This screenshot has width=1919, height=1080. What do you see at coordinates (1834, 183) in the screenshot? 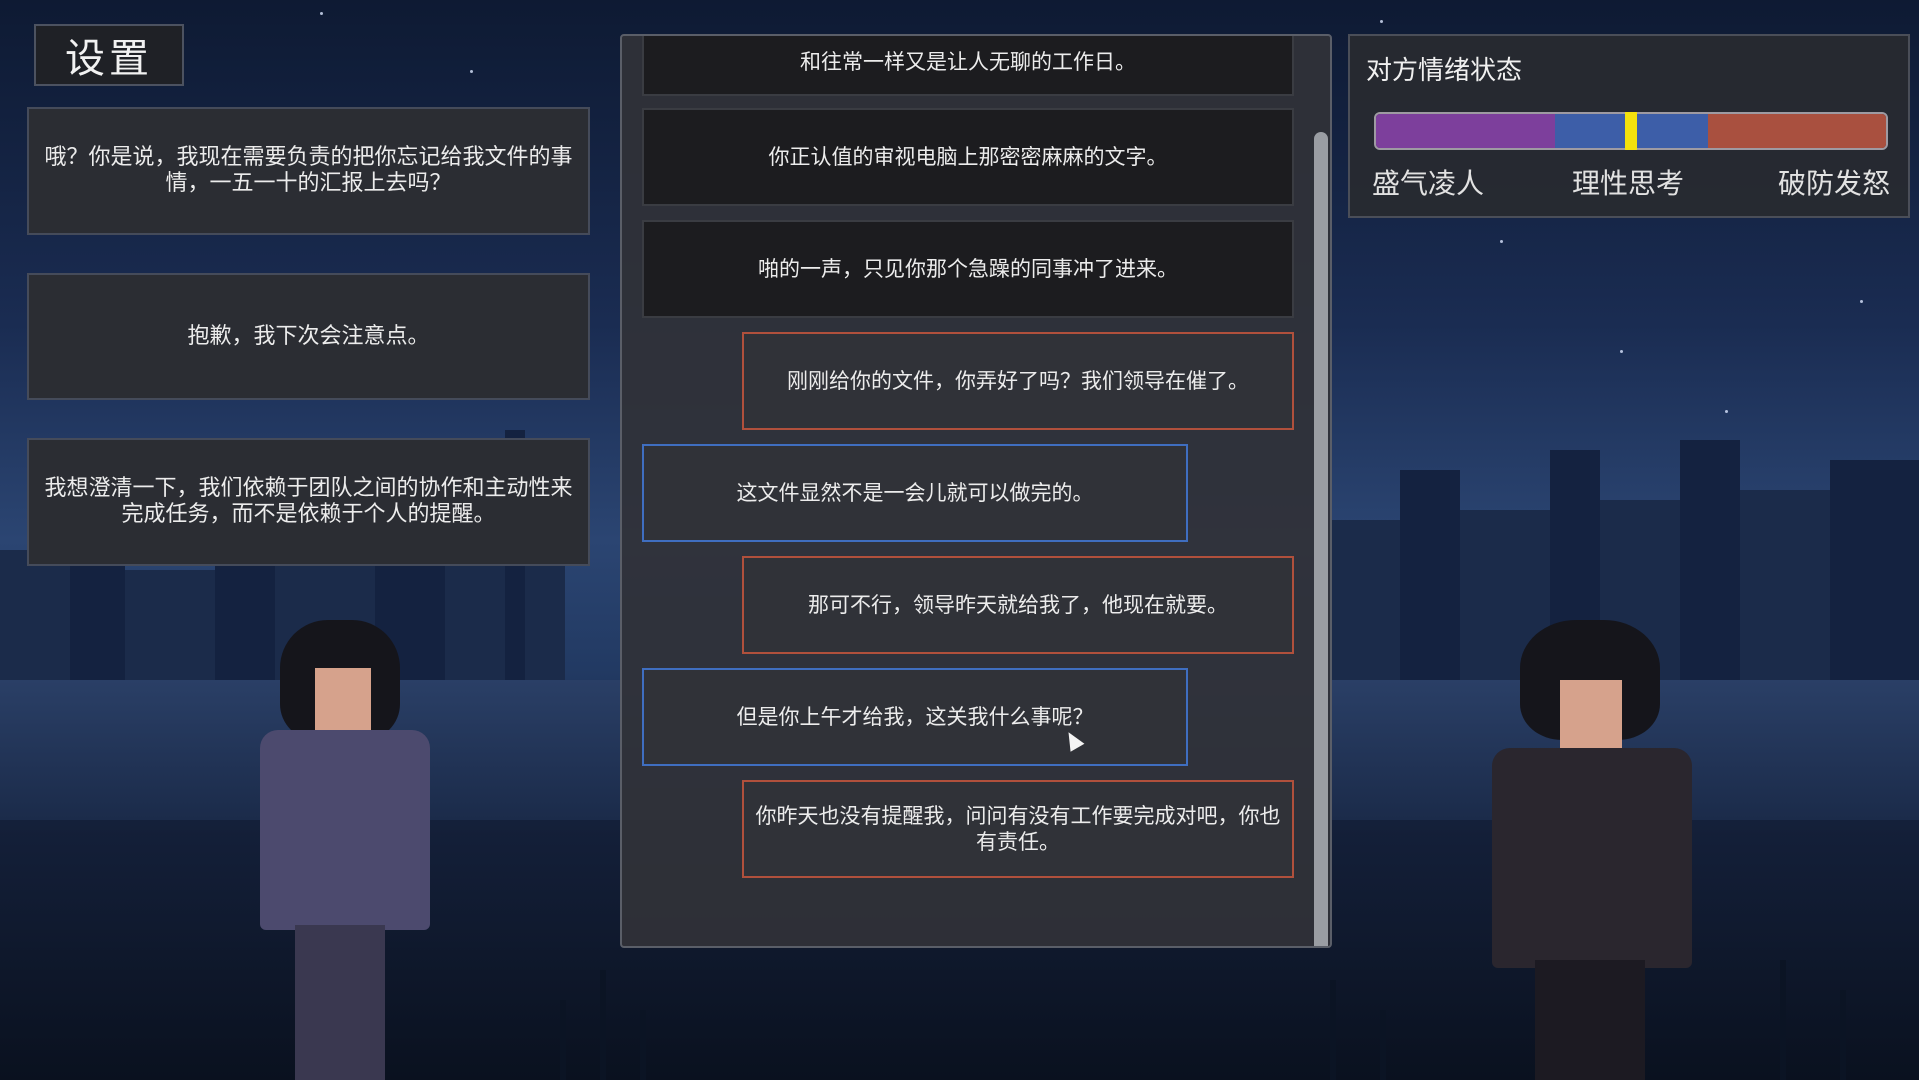
I see `emotion-label-angry: 破防发怒` at bounding box center [1834, 183].